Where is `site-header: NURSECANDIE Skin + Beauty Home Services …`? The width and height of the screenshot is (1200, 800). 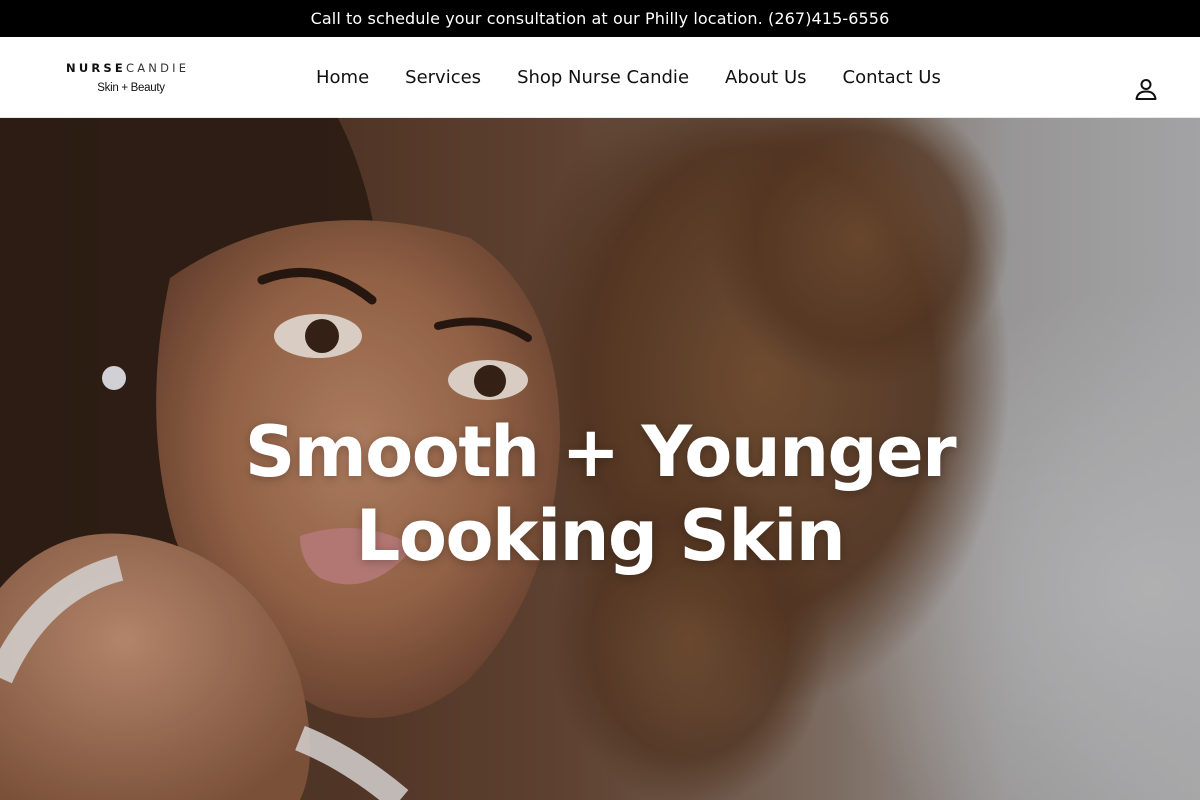 site-header: NURSECANDIE Skin + Beauty Home Services … is located at coordinates (600, 77).